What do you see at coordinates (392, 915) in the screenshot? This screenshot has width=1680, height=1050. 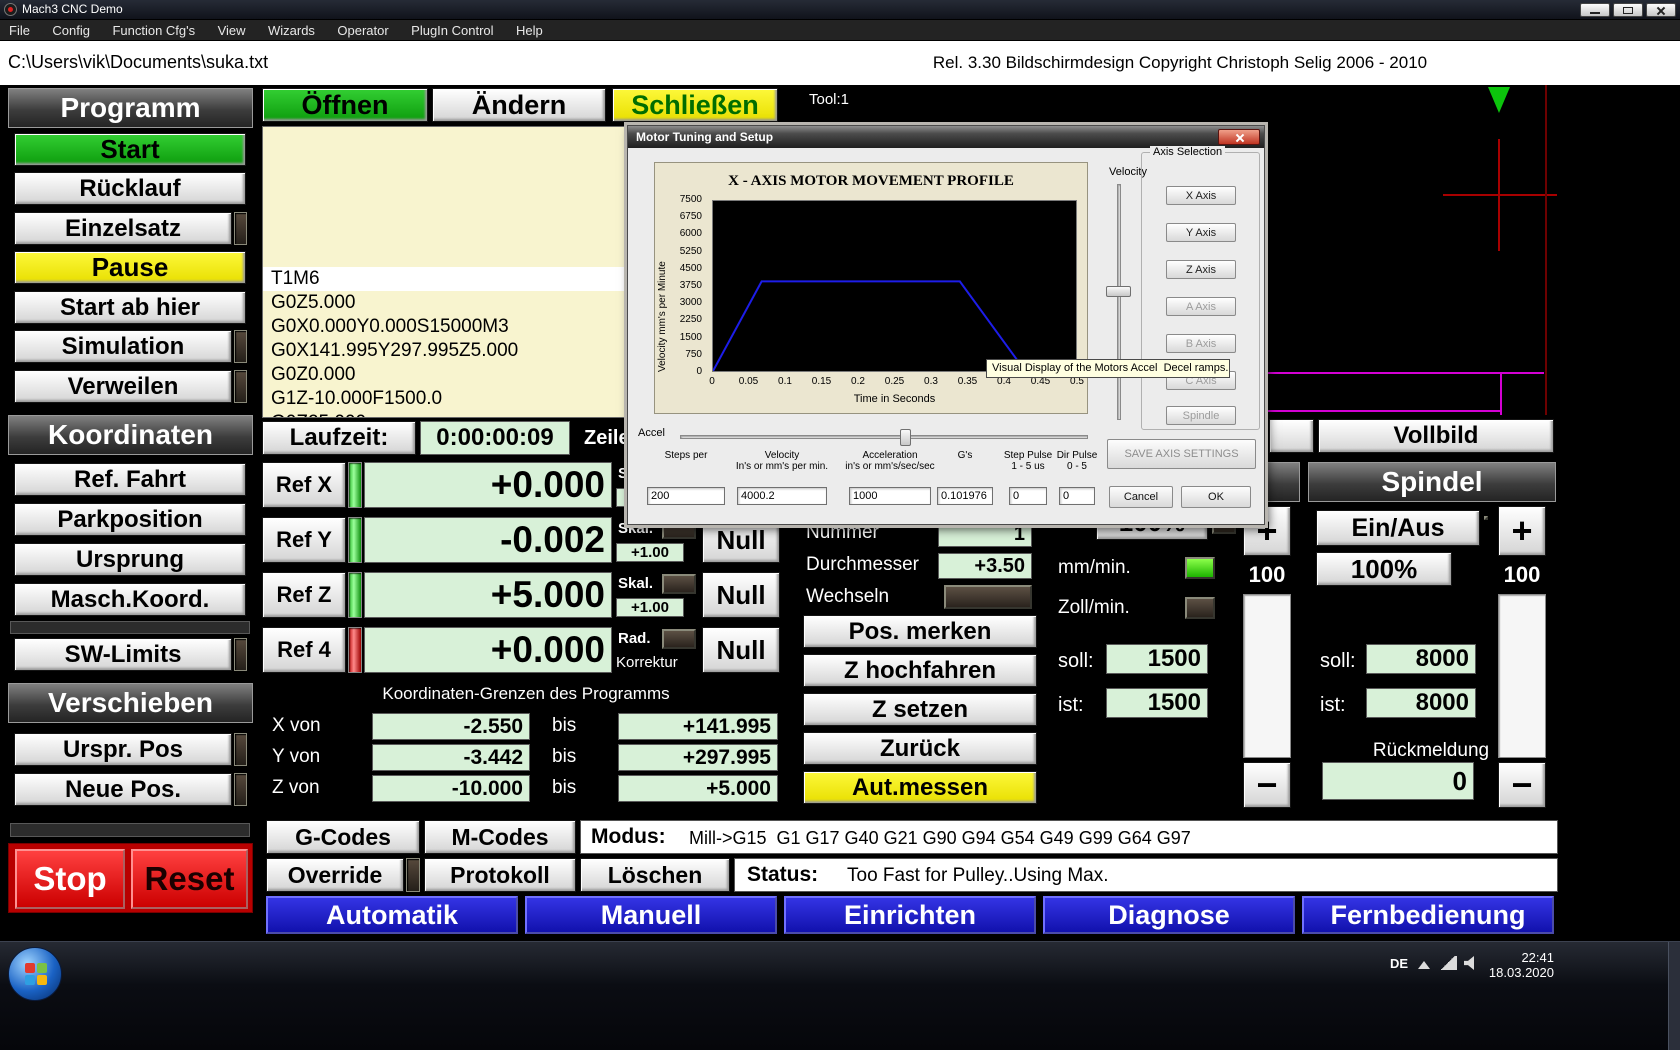 I see `tab-automatik: Automatik` at bounding box center [392, 915].